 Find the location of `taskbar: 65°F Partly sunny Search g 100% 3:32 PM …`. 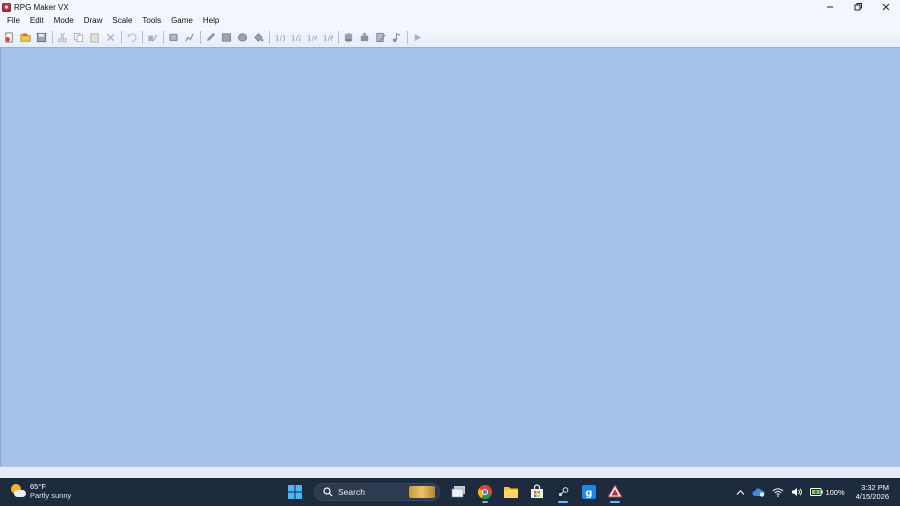

taskbar: 65°F Partly sunny Search g 100% 3:32 PM … is located at coordinates (450, 492).